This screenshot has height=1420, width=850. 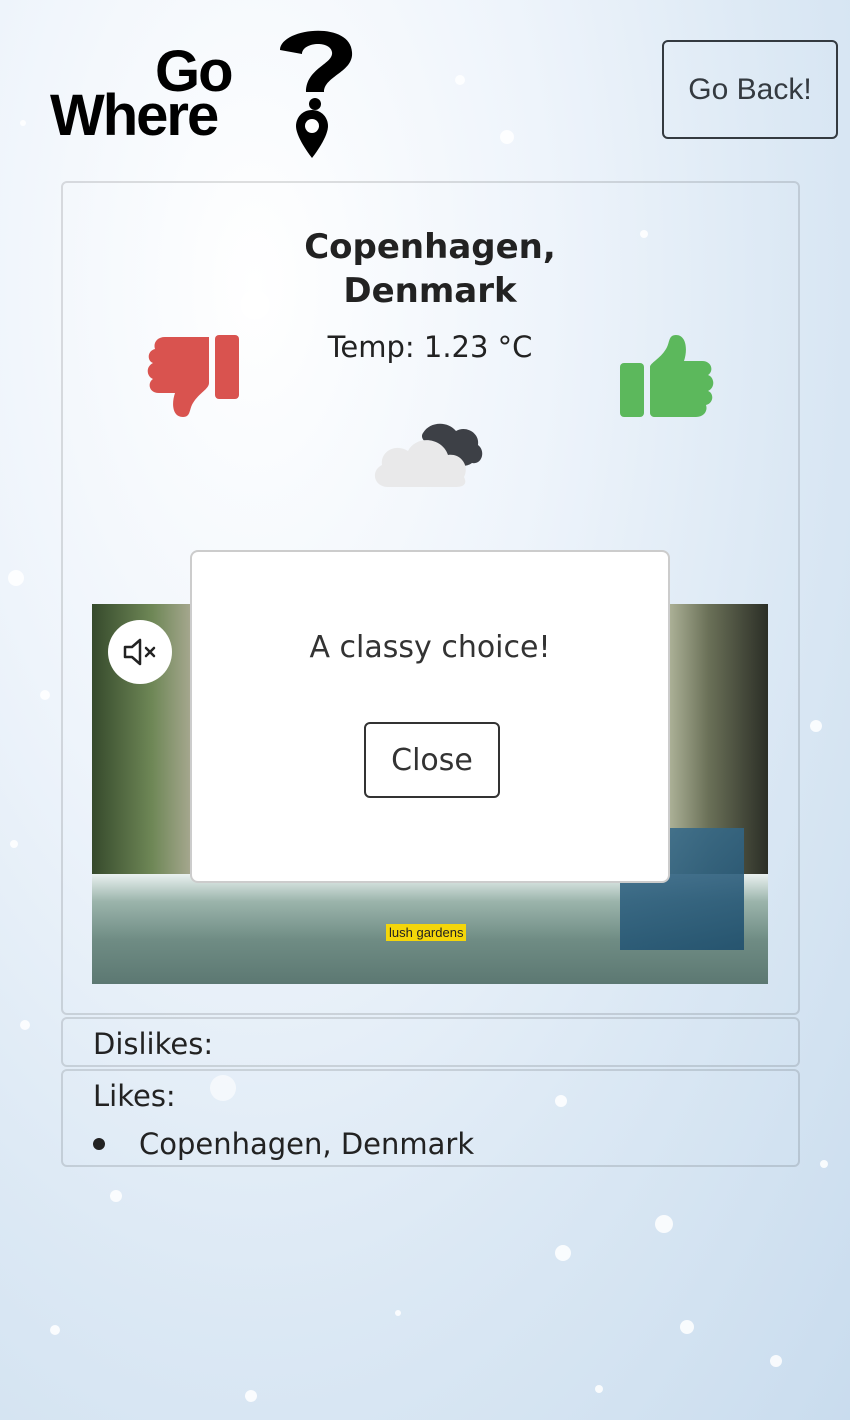 What do you see at coordinates (430, 1042) in the screenshot?
I see `dislikes-card: Dislikes:` at bounding box center [430, 1042].